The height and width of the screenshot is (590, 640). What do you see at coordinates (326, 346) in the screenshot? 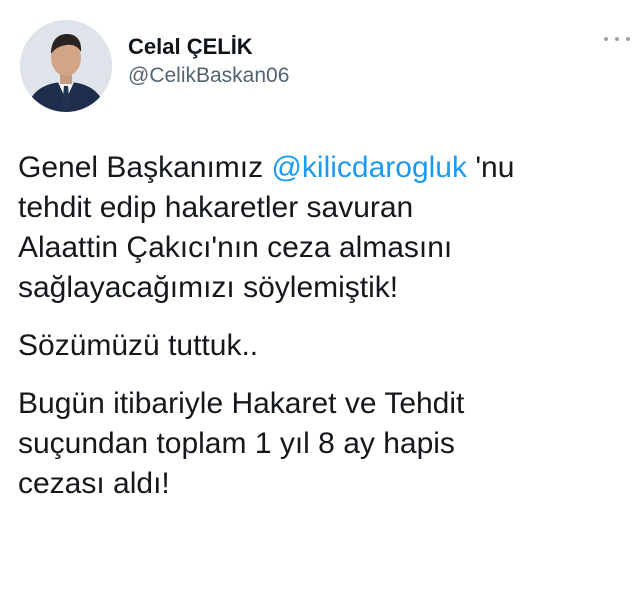
I see `tweet-paragraph-2: Sözümüzü tuttuk..` at bounding box center [326, 346].